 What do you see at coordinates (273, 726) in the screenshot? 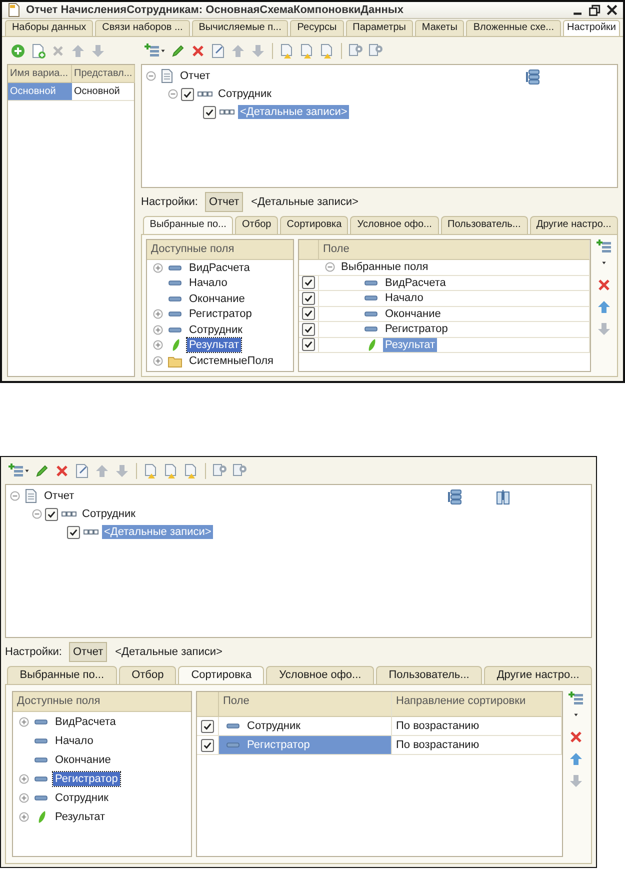
I see `table-cell: Сотрудник` at bounding box center [273, 726].